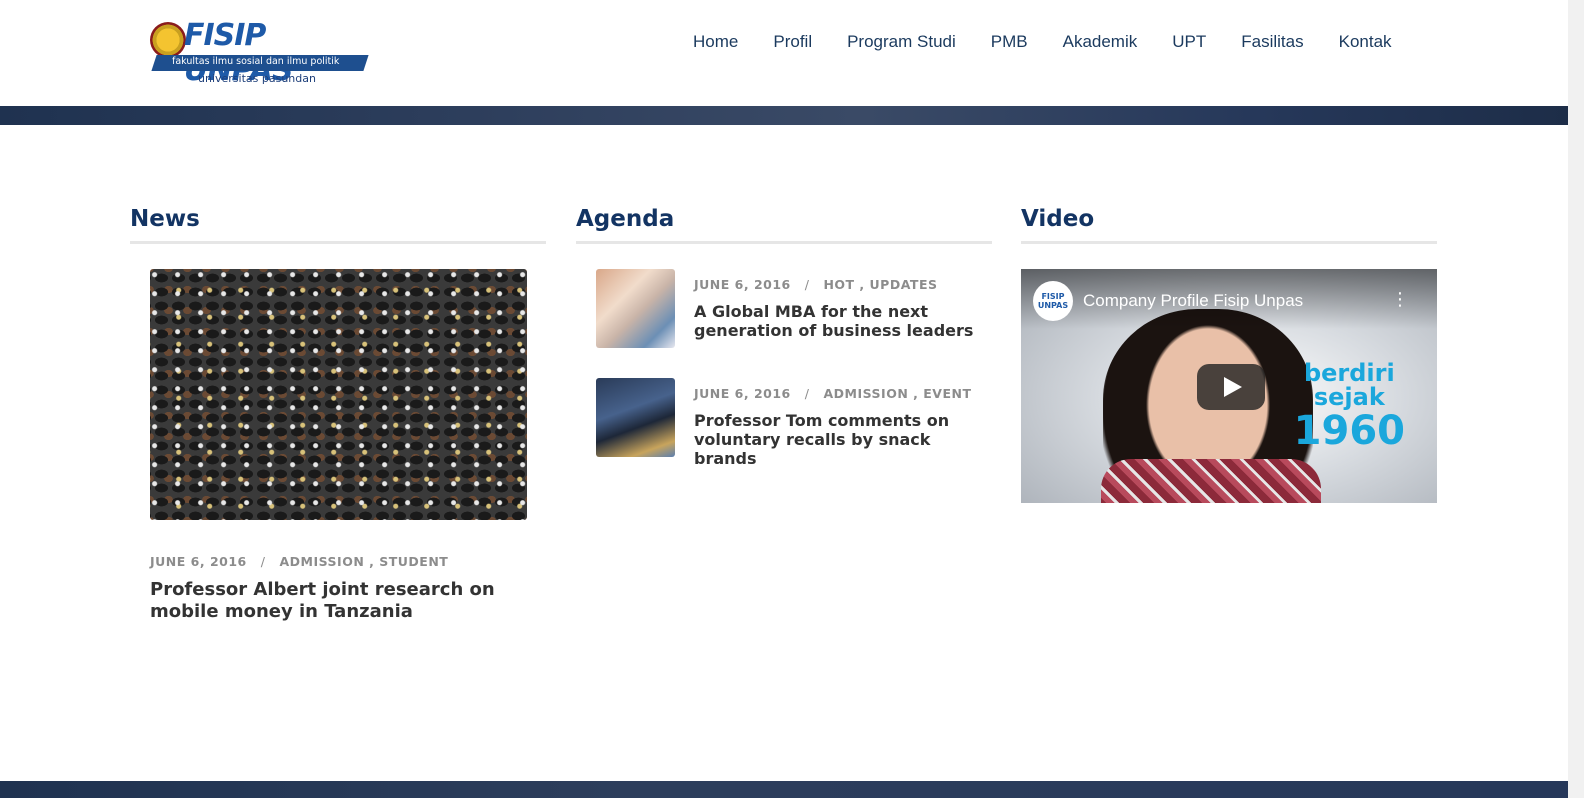 This screenshot has width=1584, height=798. What do you see at coordinates (363, 561) in the screenshot?
I see `news-categories: ADMISSION , STUDENT` at bounding box center [363, 561].